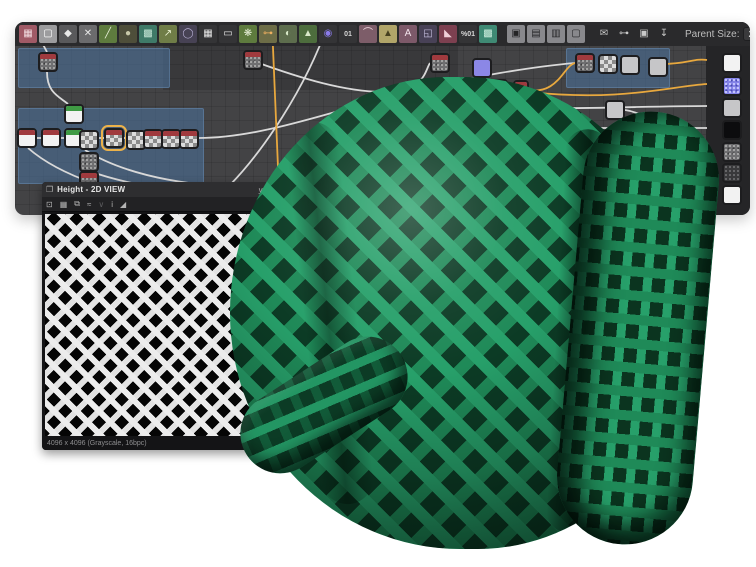 The height and width of the screenshot is (567, 756). I want to click on parent-size-label: Parent Size:, so click(712, 34).